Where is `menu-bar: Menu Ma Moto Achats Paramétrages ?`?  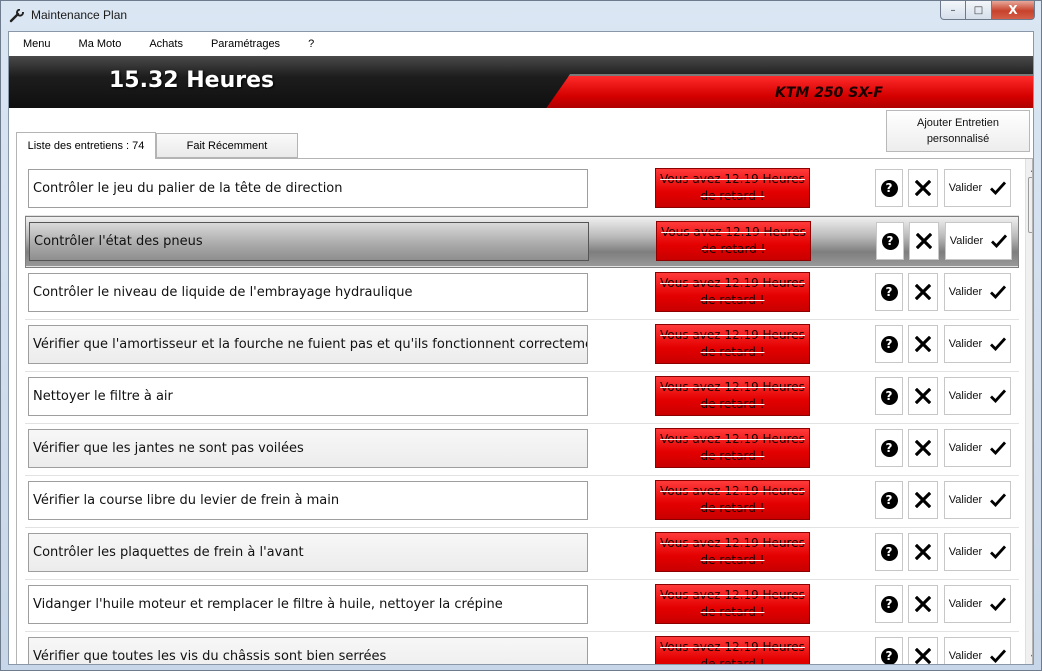
menu-bar: Menu Ma Moto Achats Paramétrages ? is located at coordinates (521, 44).